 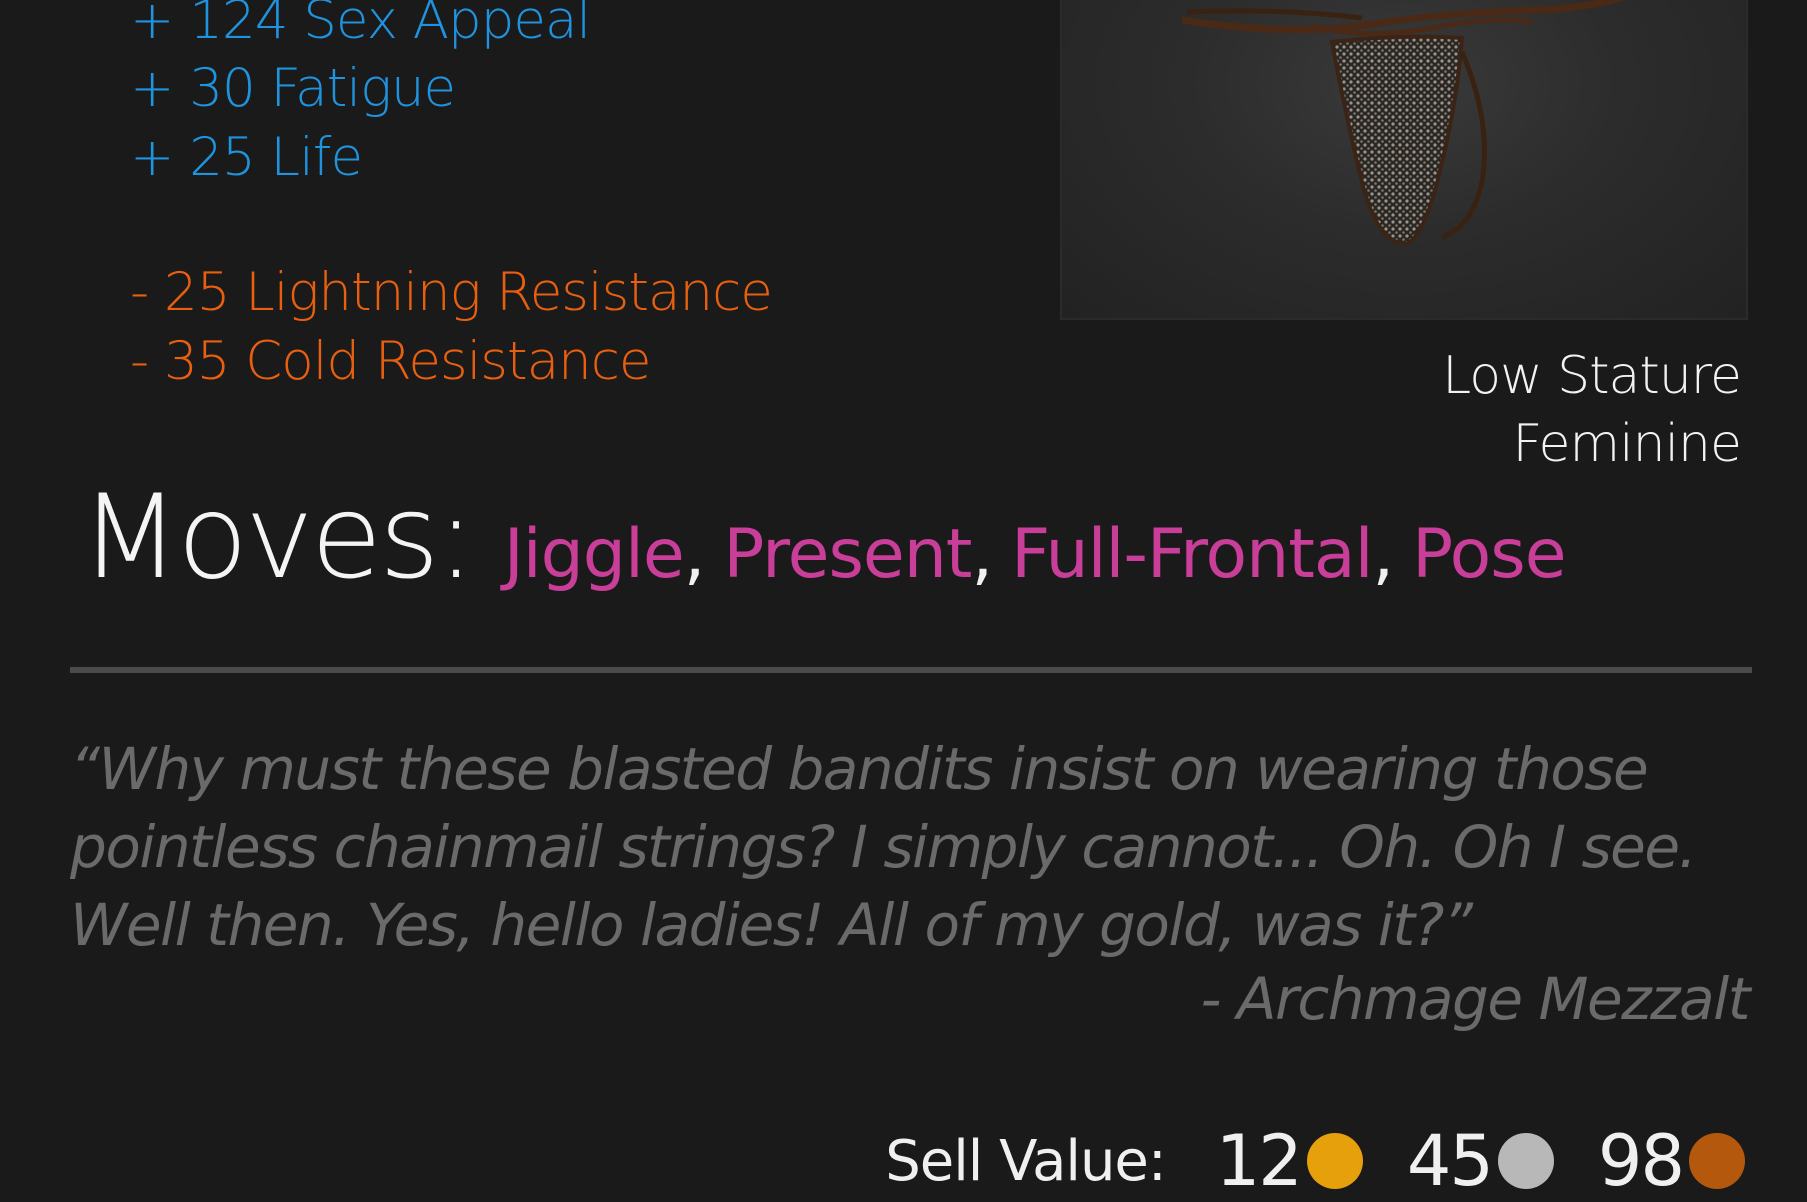 I want to click on item-preview, so click(x=1404, y=160).